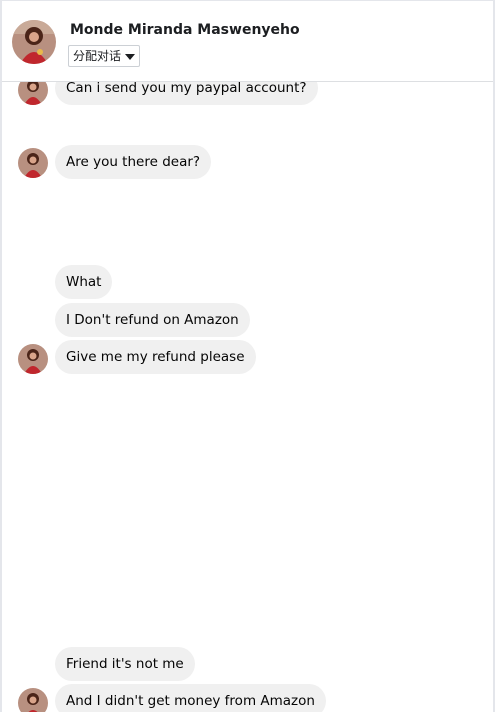 The width and height of the screenshot is (495, 712). What do you see at coordinates (185, 30) in the screenshot?
I see `contact-name: Monde Miranda Maswenyeho` at bounding box center [185, 30].